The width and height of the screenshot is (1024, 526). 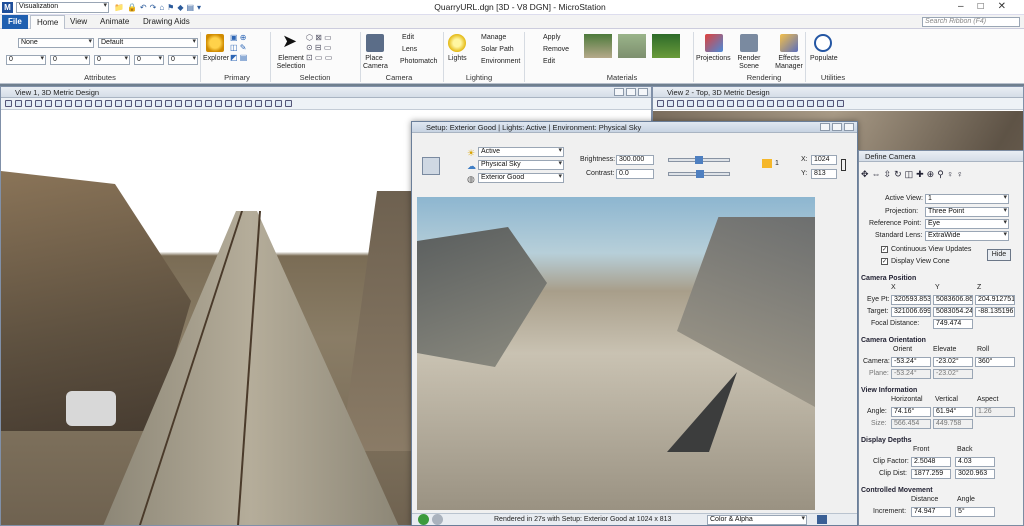 I want to click on effects-manager-icon, so click(x=789, y=43).